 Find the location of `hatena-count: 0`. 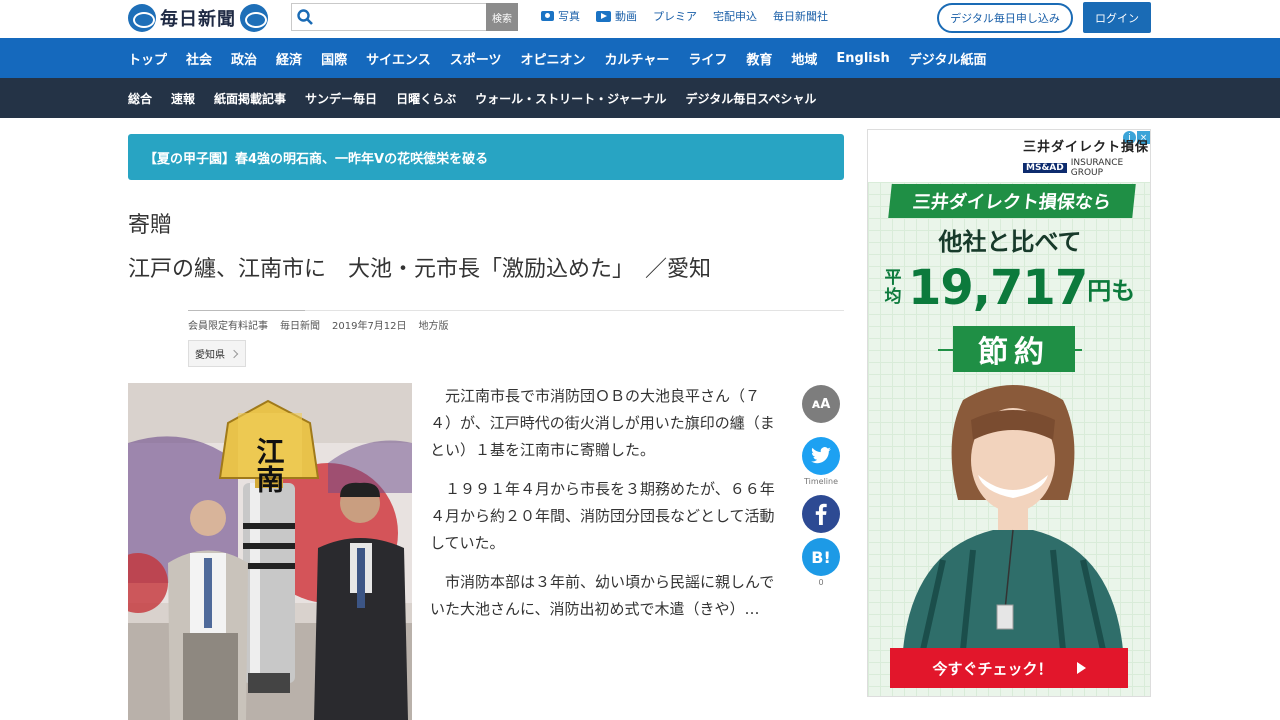

hatena-count: 0 is located at coordinates (821, 582).